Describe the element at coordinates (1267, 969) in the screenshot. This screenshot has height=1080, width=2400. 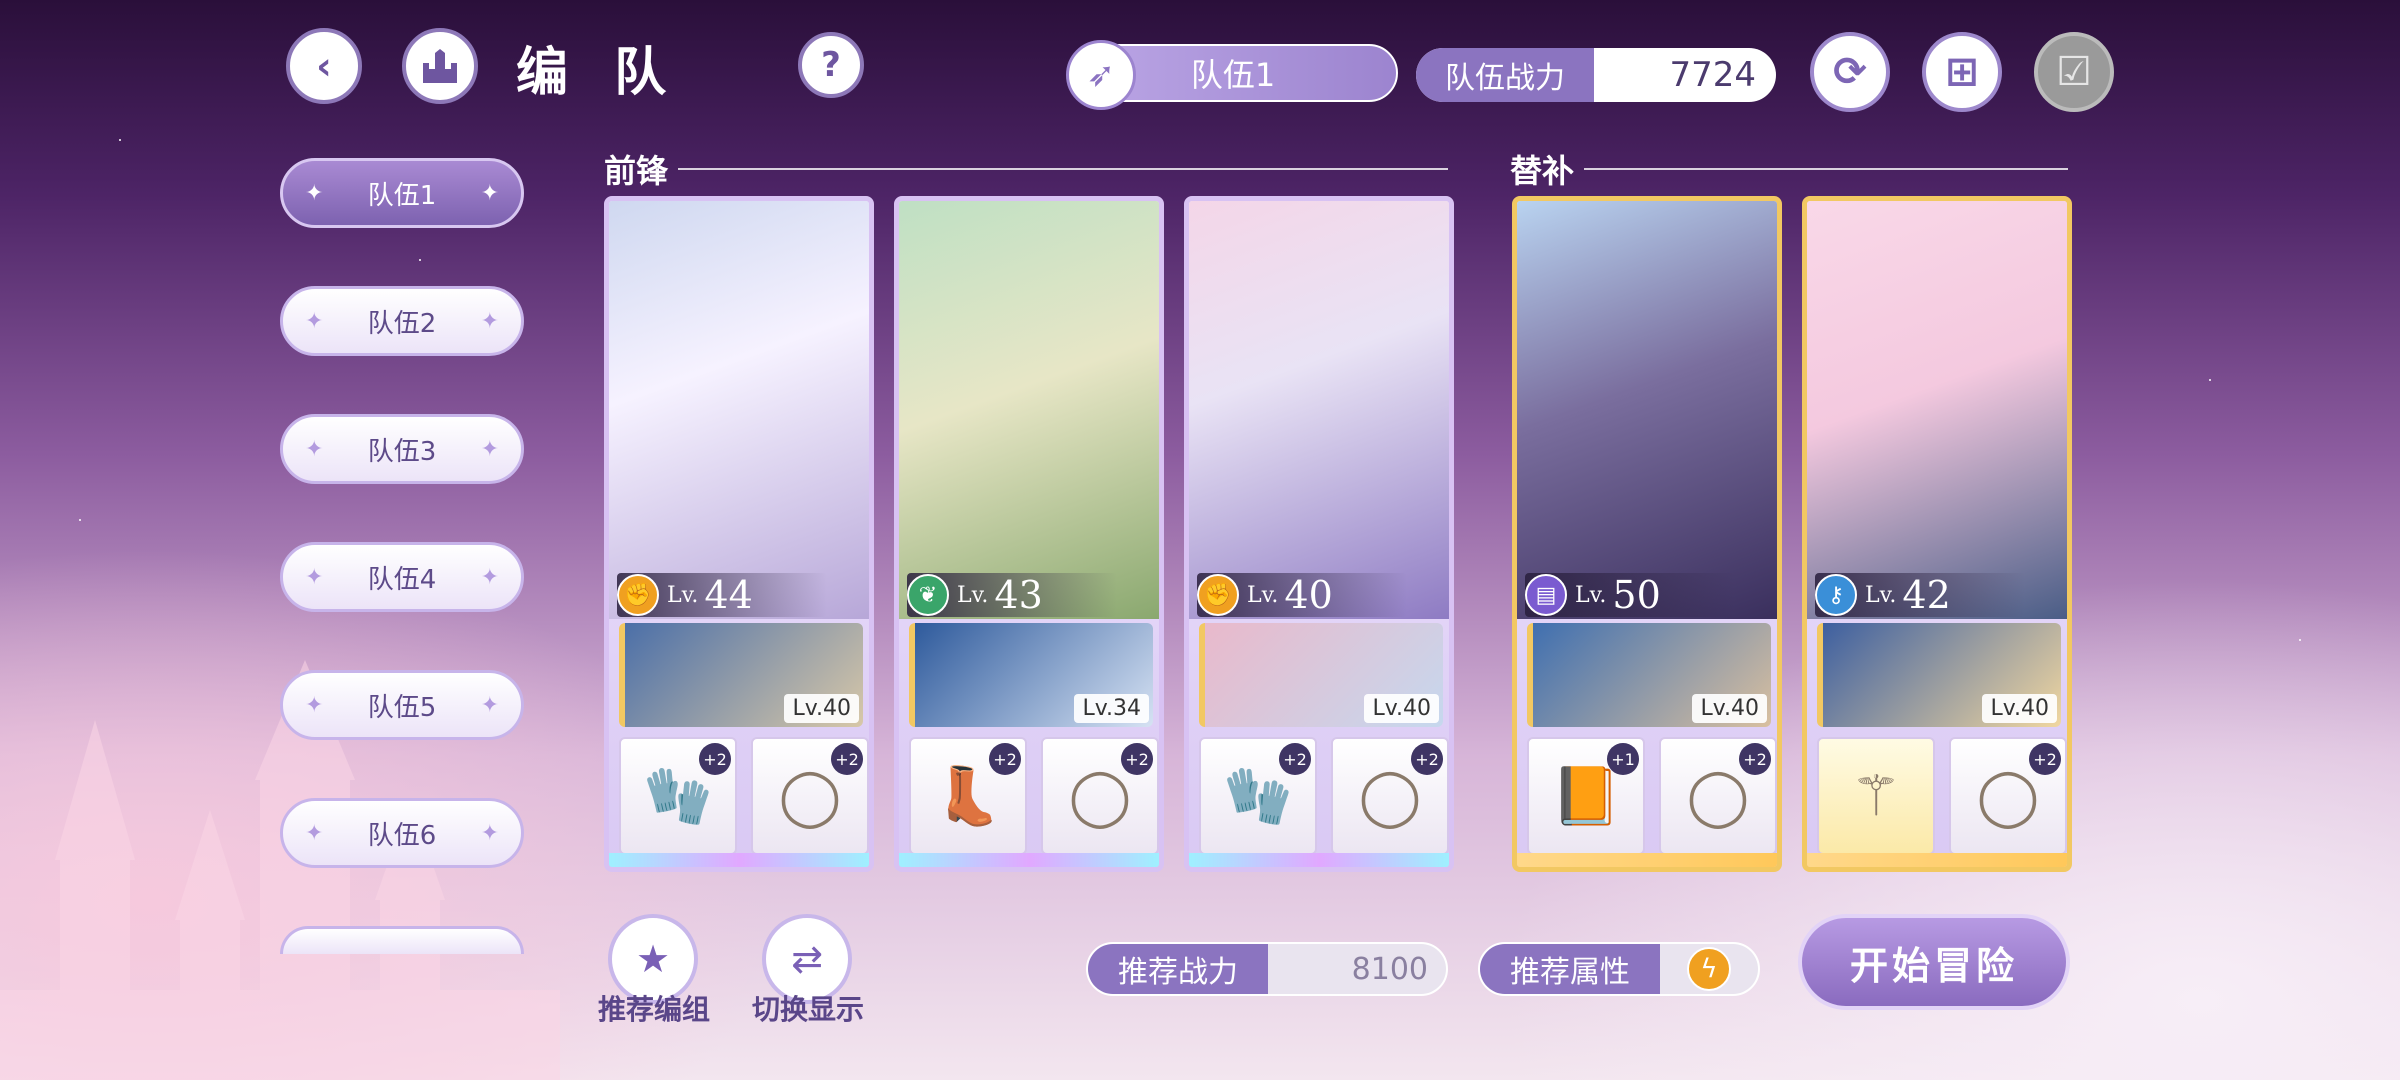
I see `recommended-power: 推荐战力 8100` at that location.